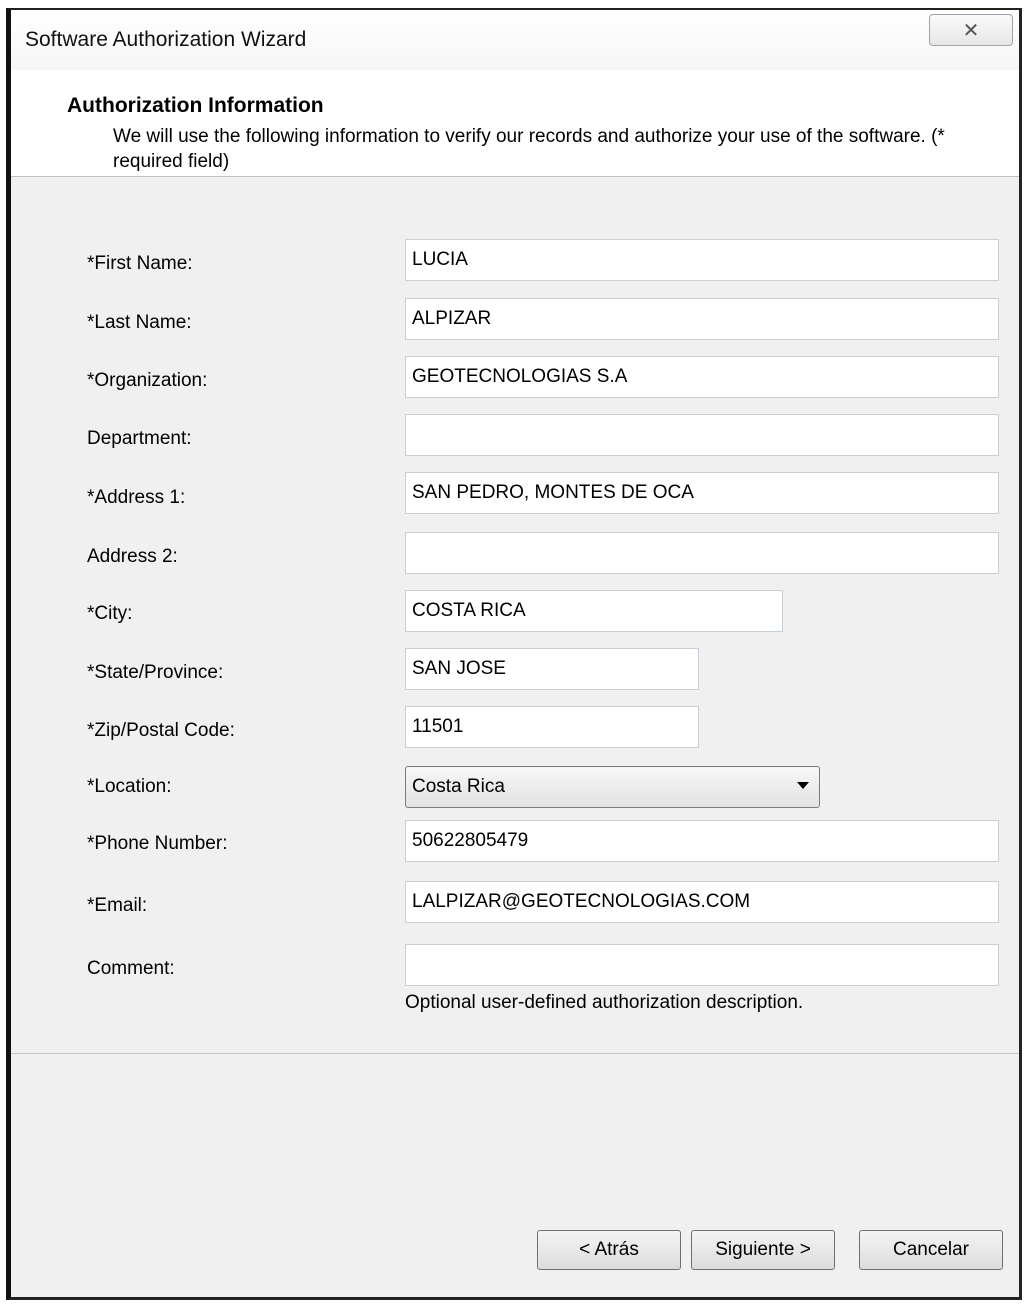 The height and width of the screenshot is (1304, 1026). I want to click on close-icon: ✕, so click(971, 30).